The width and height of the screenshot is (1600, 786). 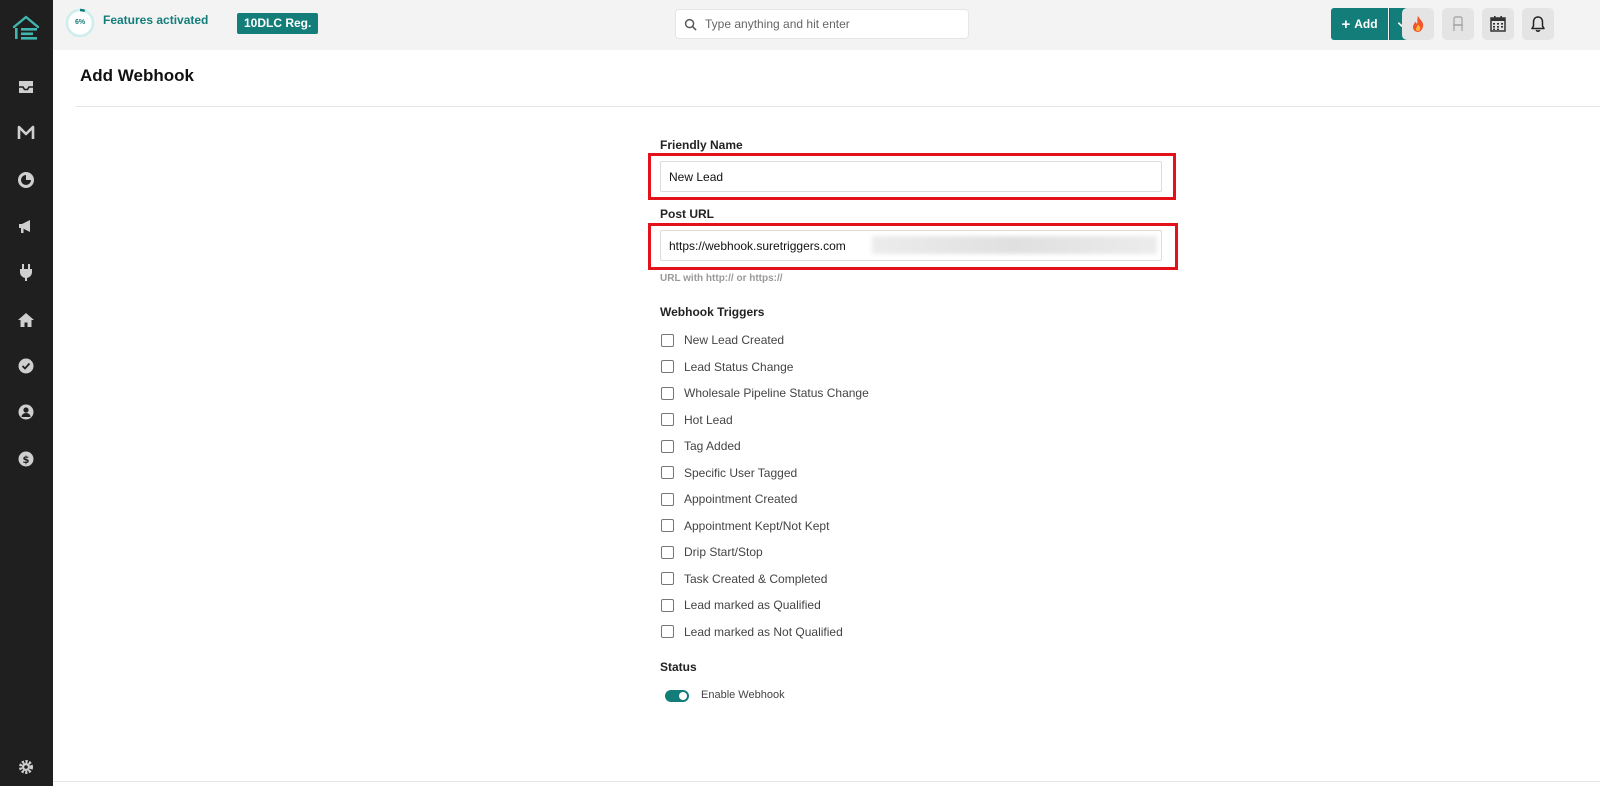 I want to click on logo-icon, so click(x=26, y=28).